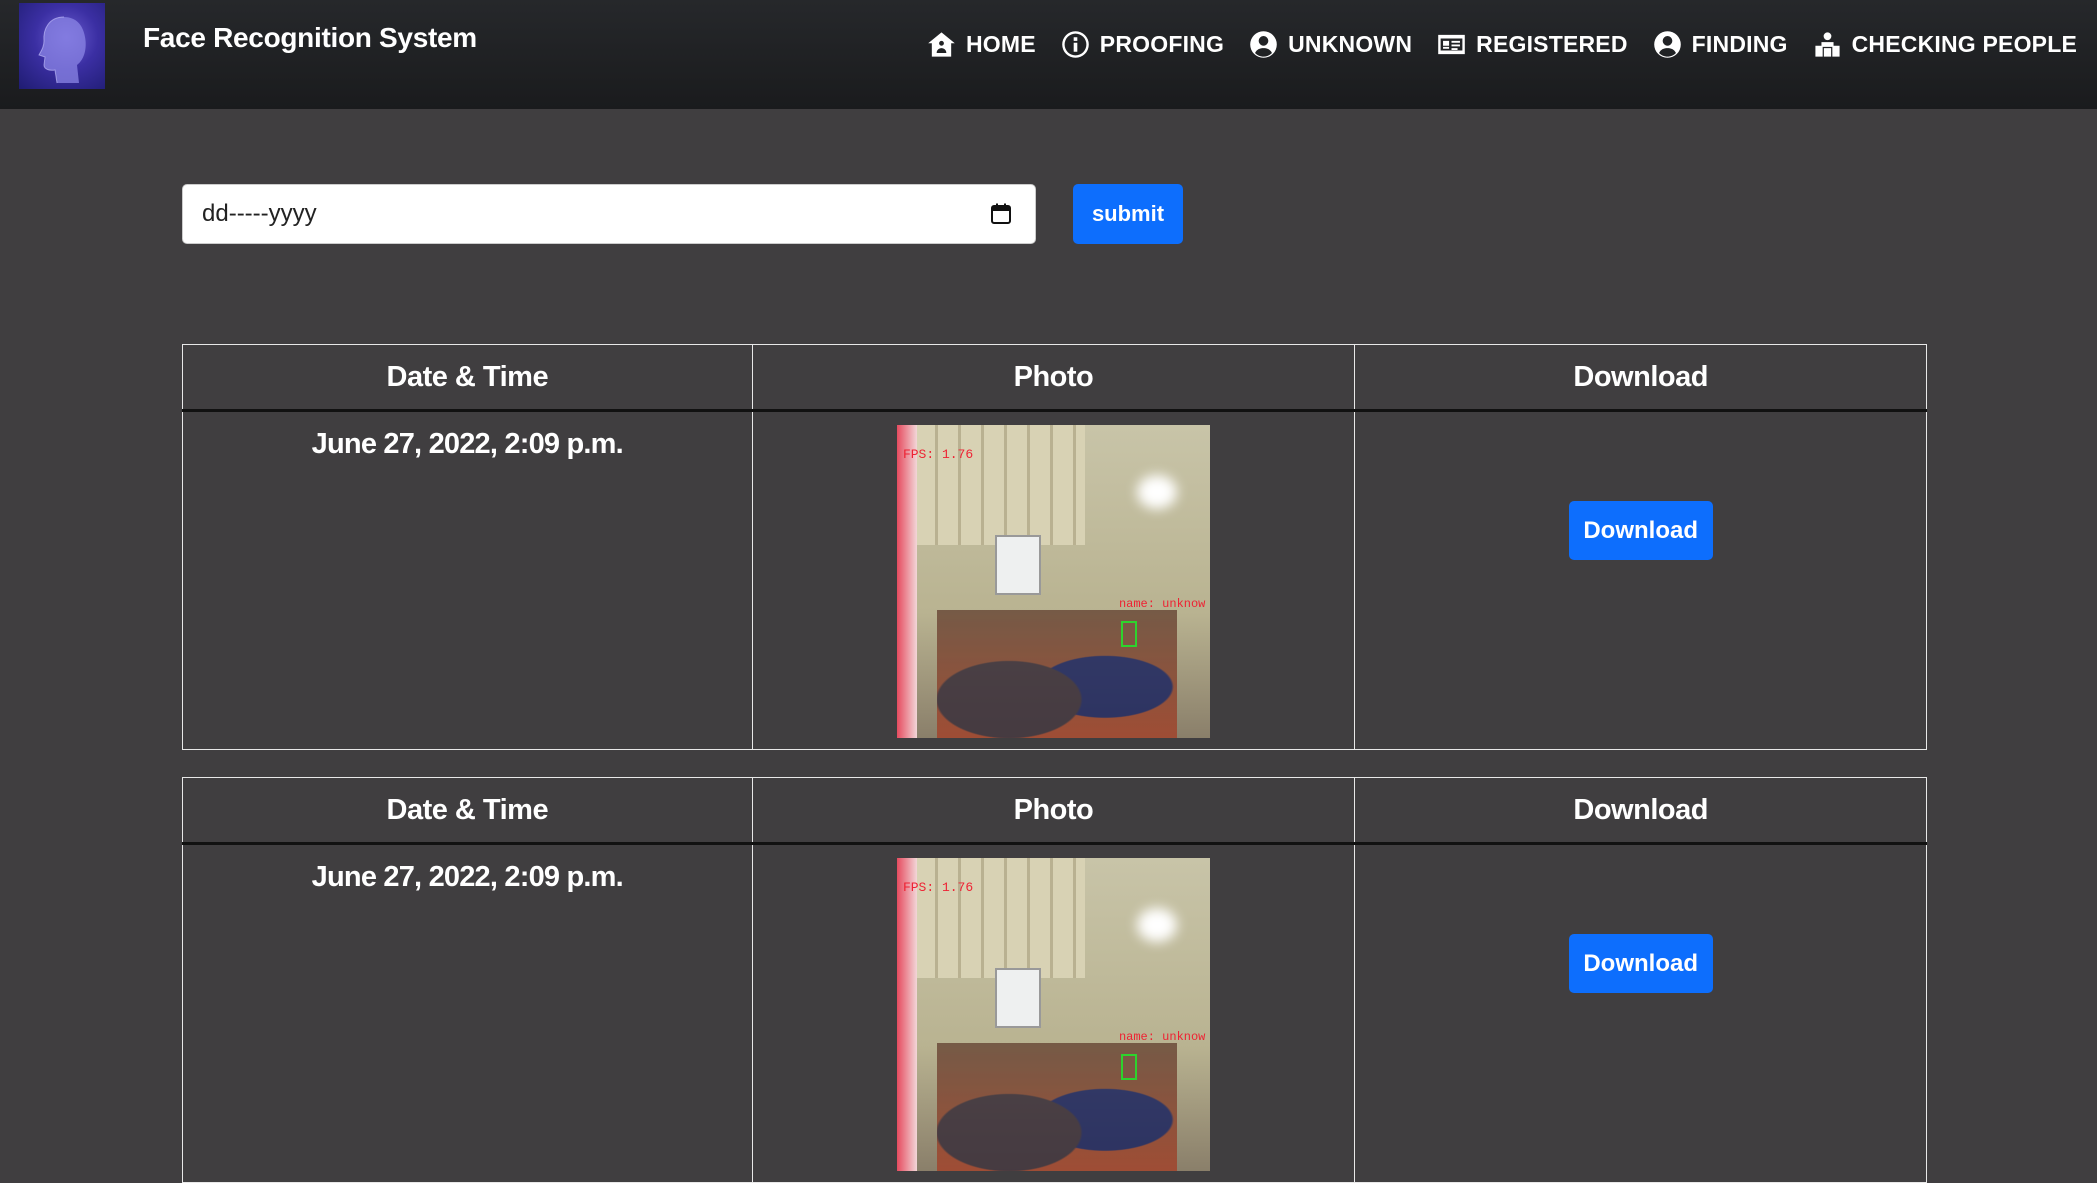 The image size is (2097, 1183). I want to click on nav-unknown-label: UNKNOWN, so click(1350, 44).